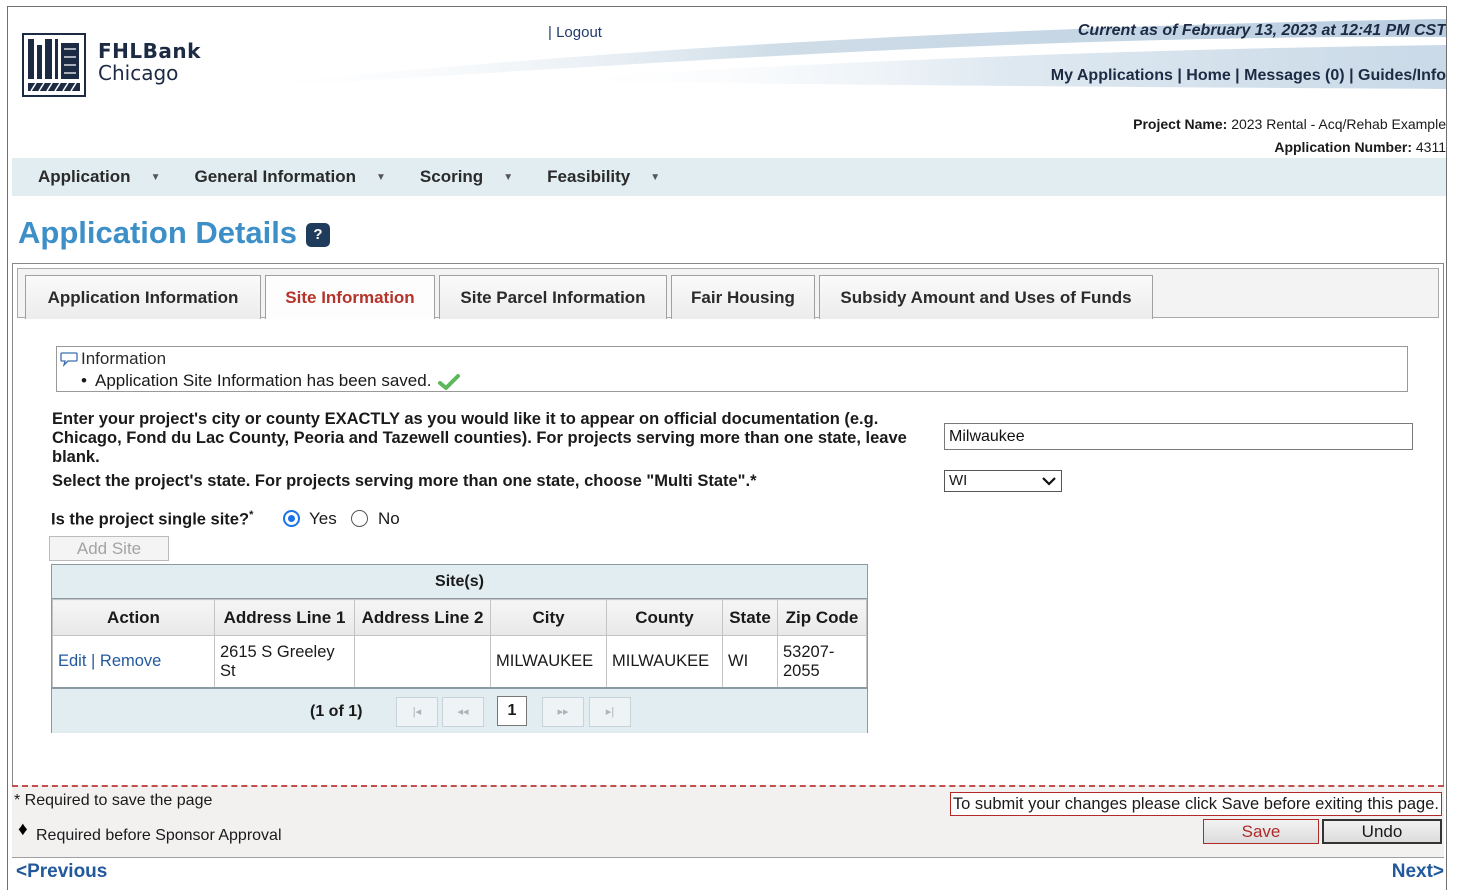  What do you see at coordinates (1294, 75) in the screenshot?
I see `messages-link: Messages (0)` at bounding box center [1294, 75].